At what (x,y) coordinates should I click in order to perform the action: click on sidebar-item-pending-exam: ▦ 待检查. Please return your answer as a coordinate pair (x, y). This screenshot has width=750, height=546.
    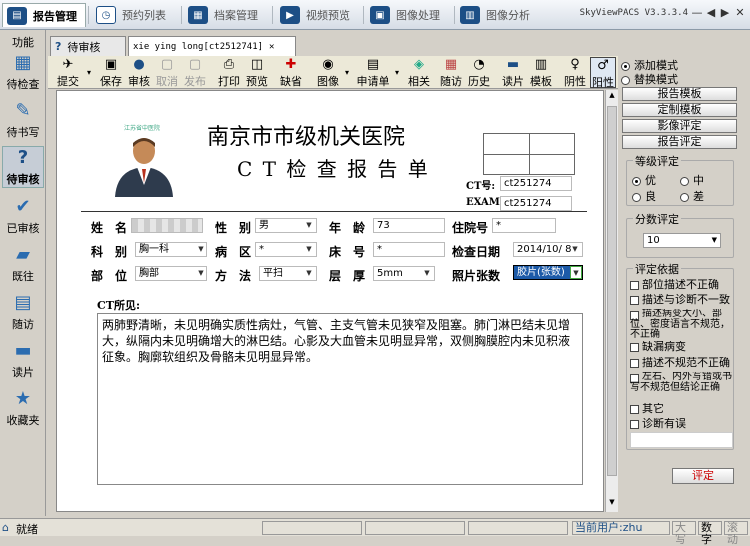
    Looking at the image, I should click on (23, 72).